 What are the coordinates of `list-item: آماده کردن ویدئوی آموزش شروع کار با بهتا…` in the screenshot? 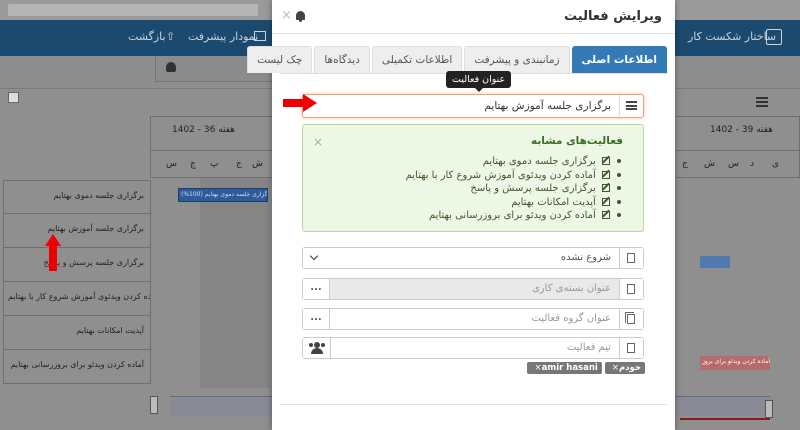 It's located at (513, 176).